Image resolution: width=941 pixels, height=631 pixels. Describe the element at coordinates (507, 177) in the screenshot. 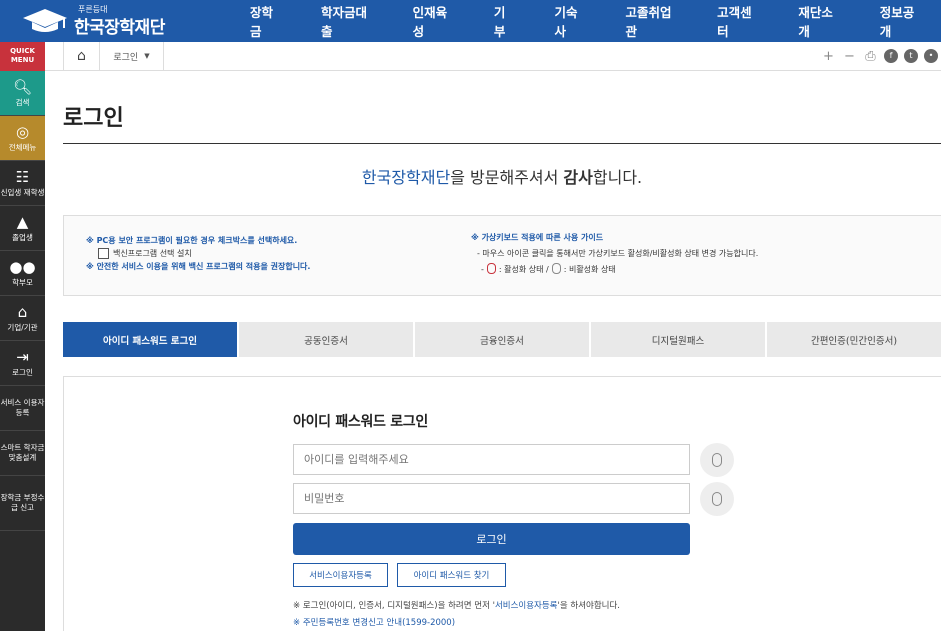

I see `welcome-mid: 을 방문해주셔서` at that location.